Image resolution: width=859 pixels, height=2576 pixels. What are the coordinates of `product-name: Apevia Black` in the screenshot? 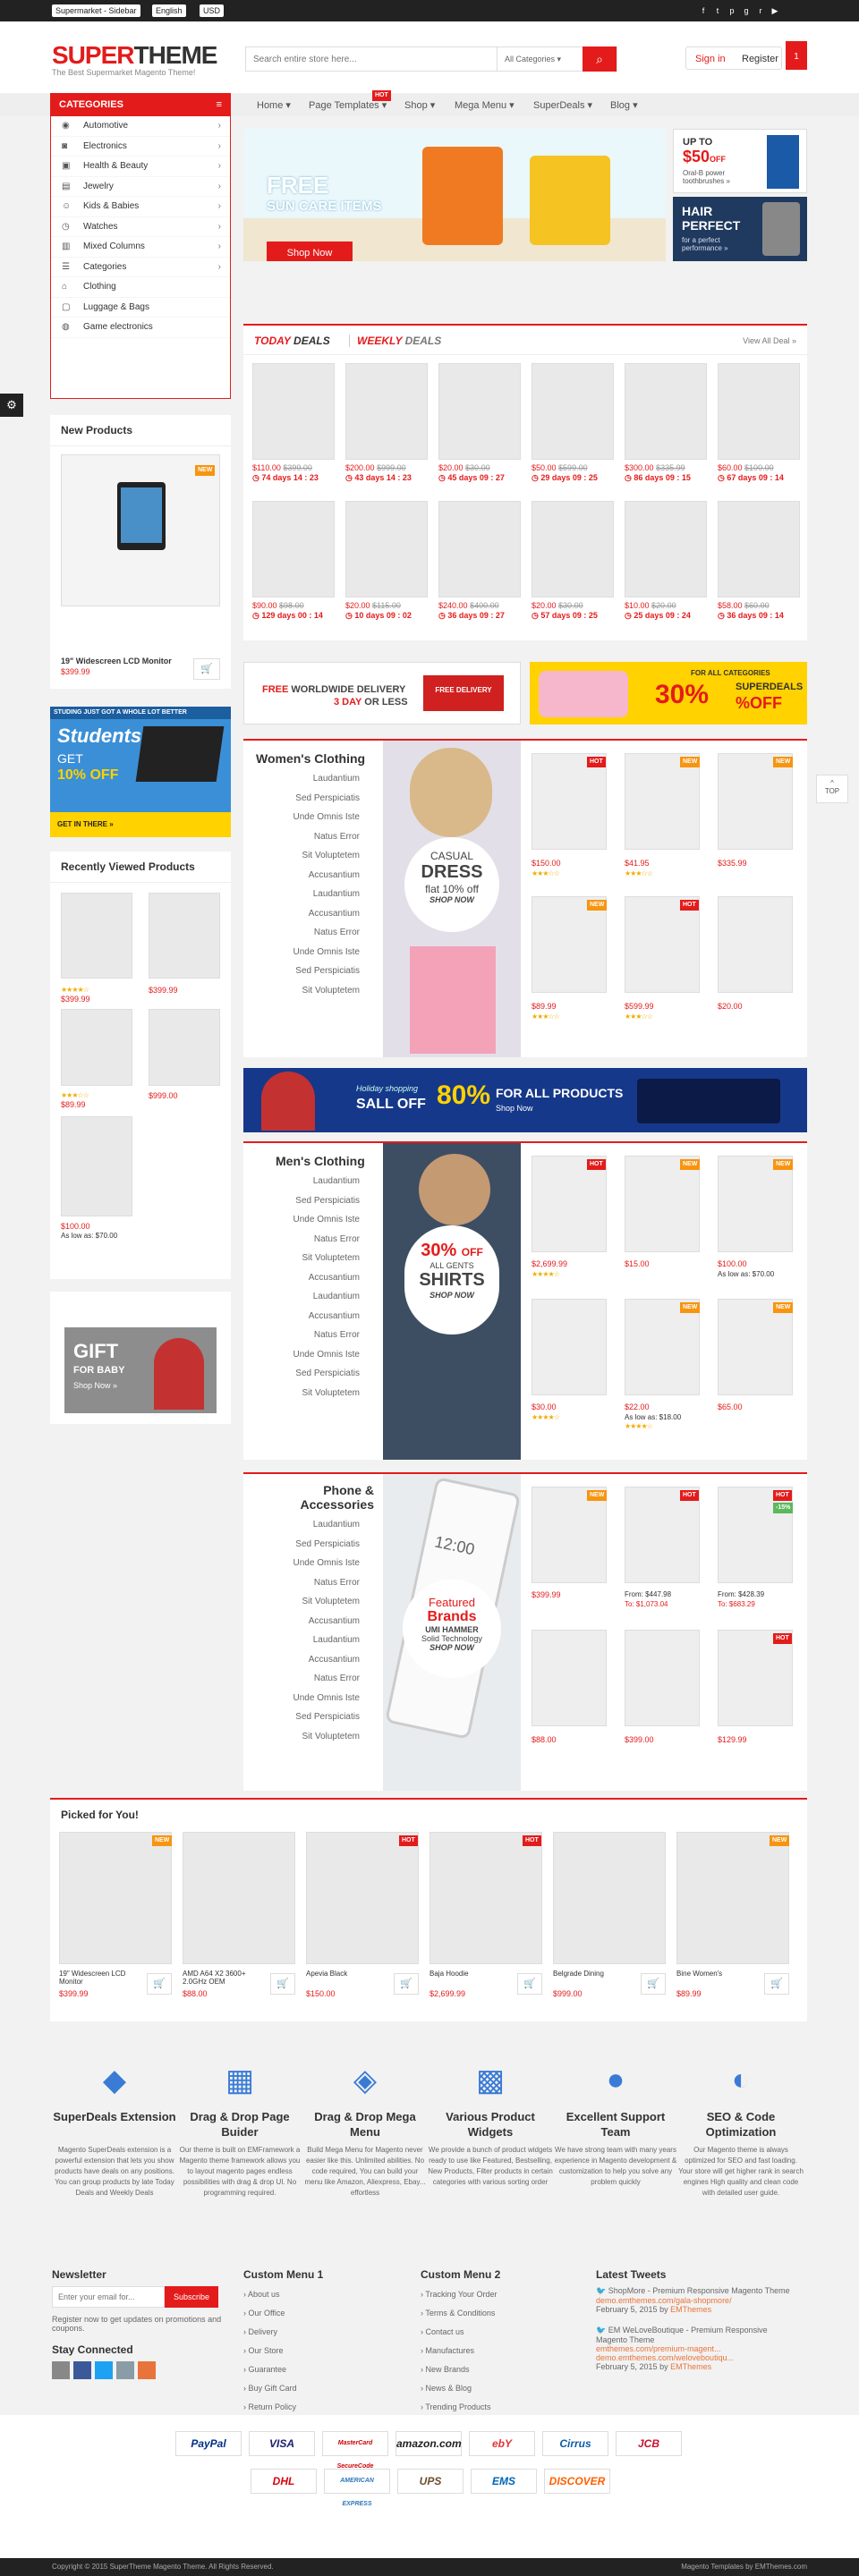 It's located at (347, 1974).